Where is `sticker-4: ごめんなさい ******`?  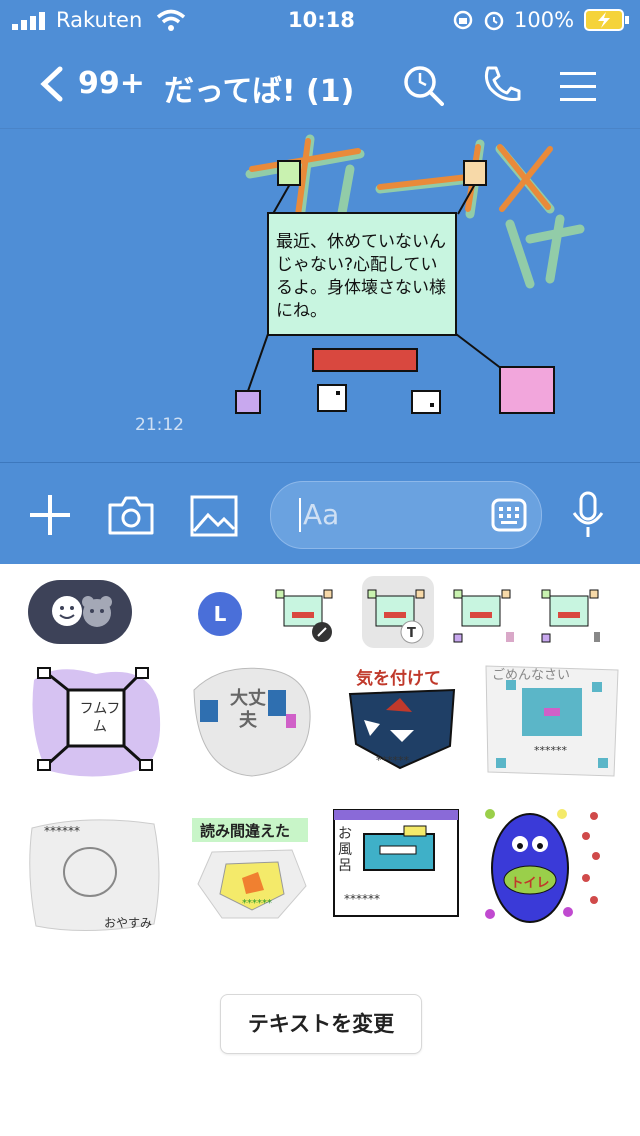 sticker-4: ごめんなさい ****** is located at coordinates (552, 722).